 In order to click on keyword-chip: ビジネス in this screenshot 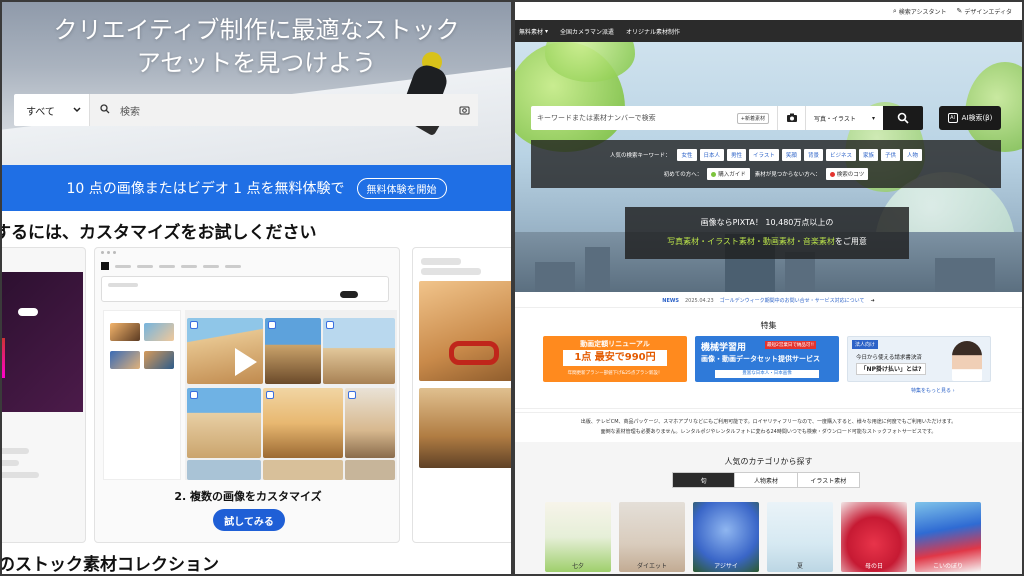, I will do `click(840, 155)`.